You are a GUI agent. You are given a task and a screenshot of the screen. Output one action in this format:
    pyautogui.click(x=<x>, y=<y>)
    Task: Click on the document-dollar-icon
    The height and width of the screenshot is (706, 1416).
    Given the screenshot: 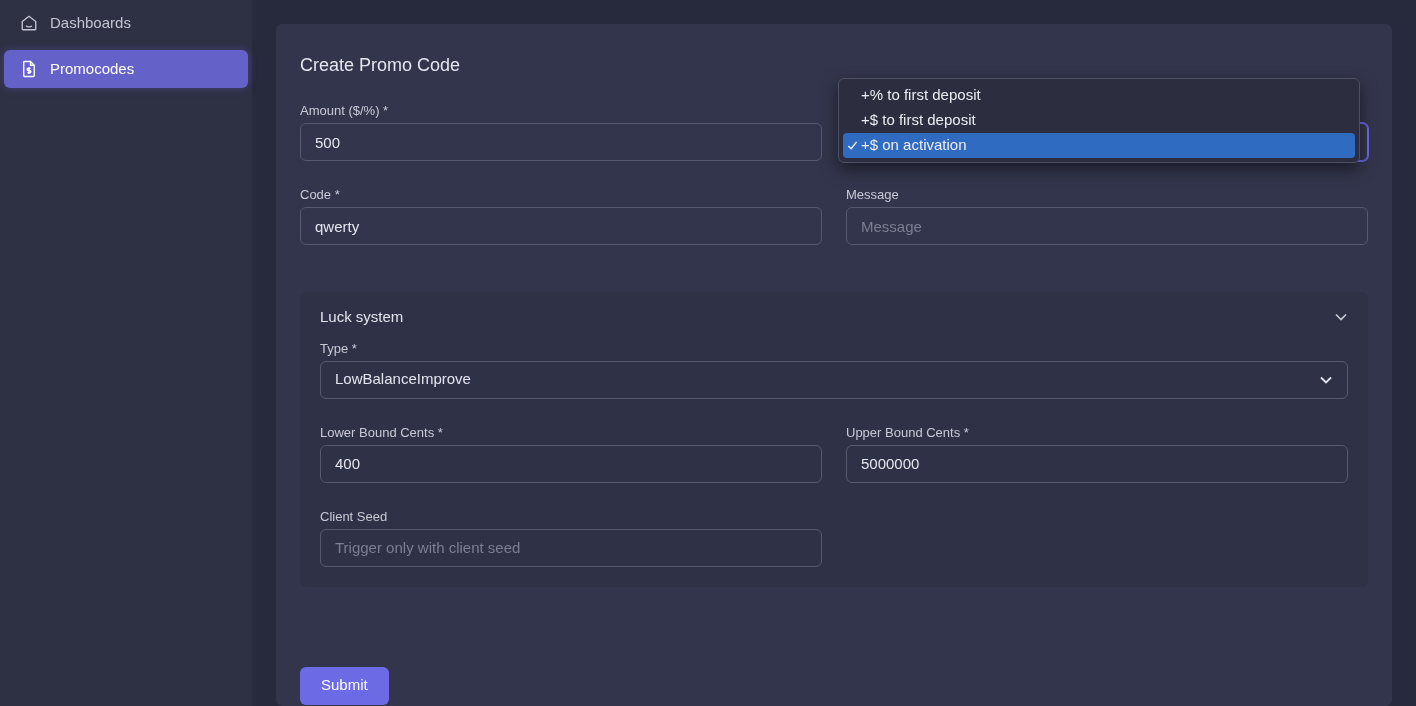 What is the action you would take?
    pyautogui.click(x=29, y=69)
    